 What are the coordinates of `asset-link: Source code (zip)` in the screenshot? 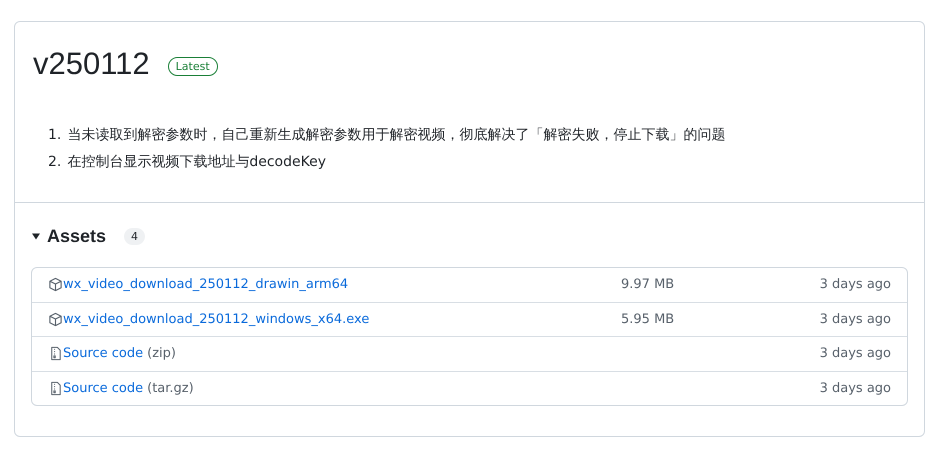 It's located at (119, 354).